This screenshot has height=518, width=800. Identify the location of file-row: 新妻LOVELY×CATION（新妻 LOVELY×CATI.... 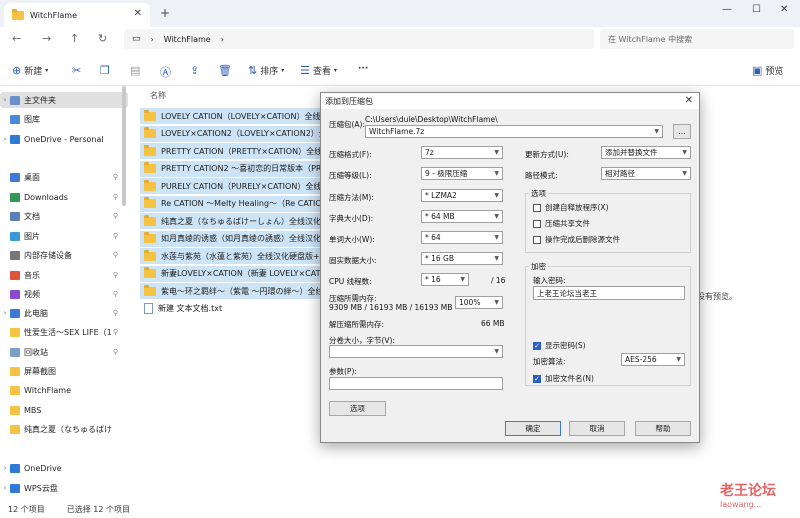
(230, 273).